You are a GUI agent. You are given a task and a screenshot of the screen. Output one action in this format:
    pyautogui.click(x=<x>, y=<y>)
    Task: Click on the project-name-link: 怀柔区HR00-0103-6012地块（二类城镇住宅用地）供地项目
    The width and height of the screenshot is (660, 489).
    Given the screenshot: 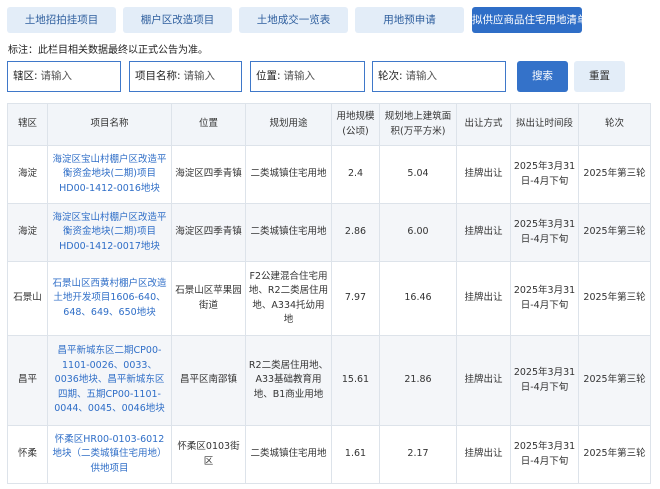 What is the action you would take?
    pyautogui.click(x=109, y=454)
    